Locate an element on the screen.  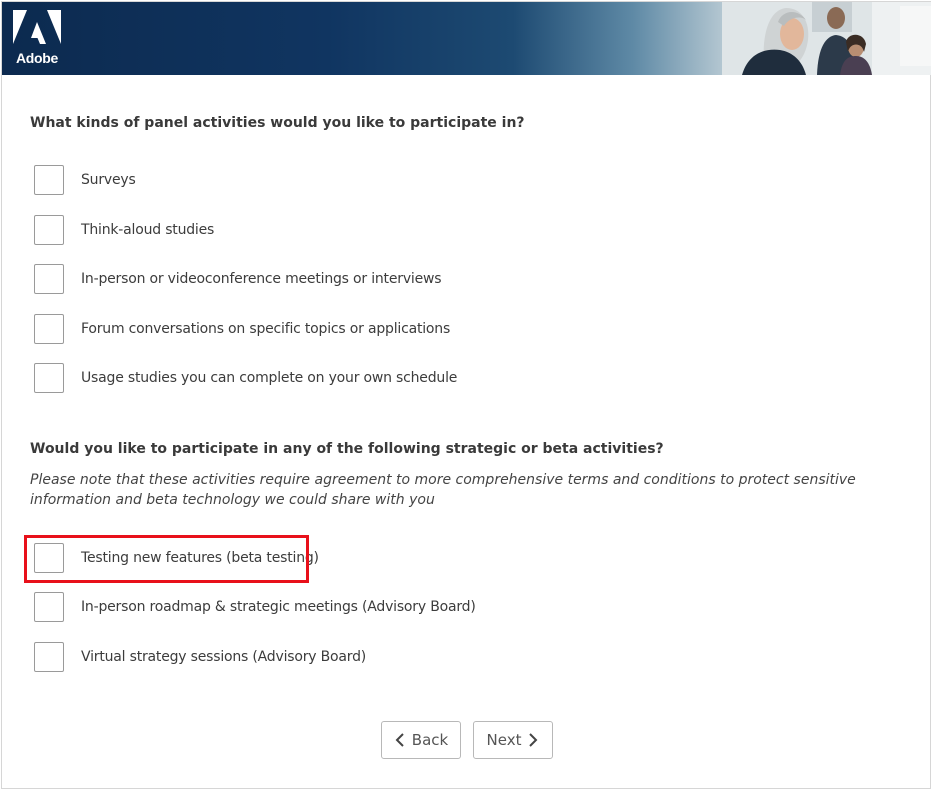
option-beta-testing: Testing new features (beta testing) is located at coordinates (176, 558).